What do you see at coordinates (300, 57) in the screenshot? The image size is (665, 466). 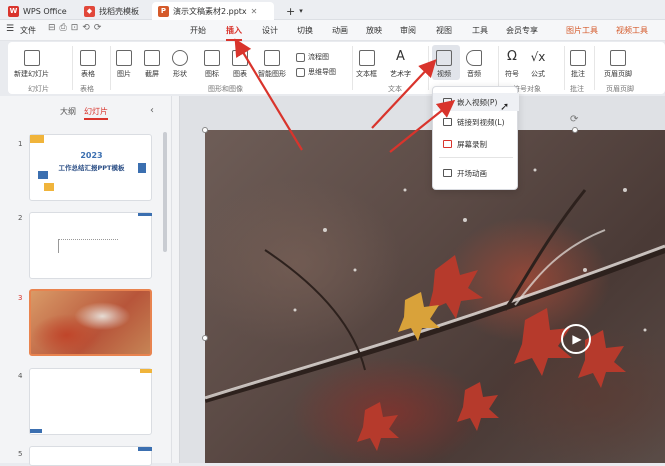 I see `flowchart-icon` at bounding box center [300, 57].